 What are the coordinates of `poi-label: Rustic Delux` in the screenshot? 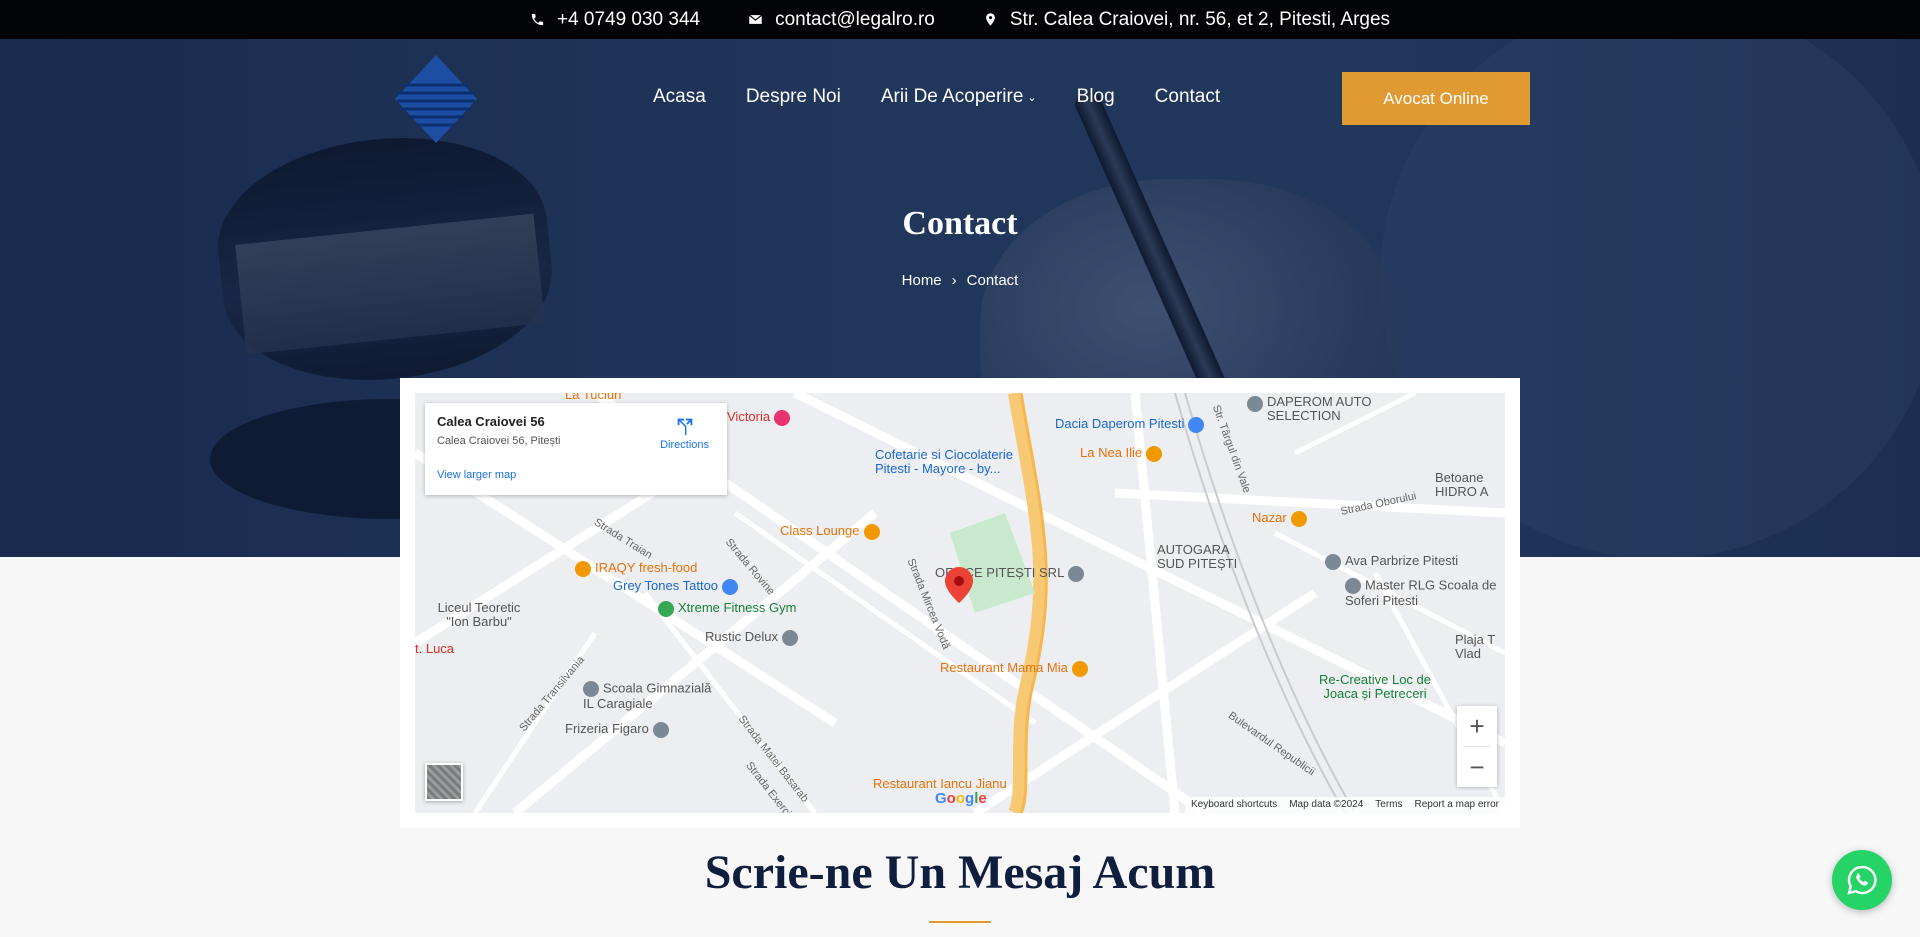 It's located at (741, 636).